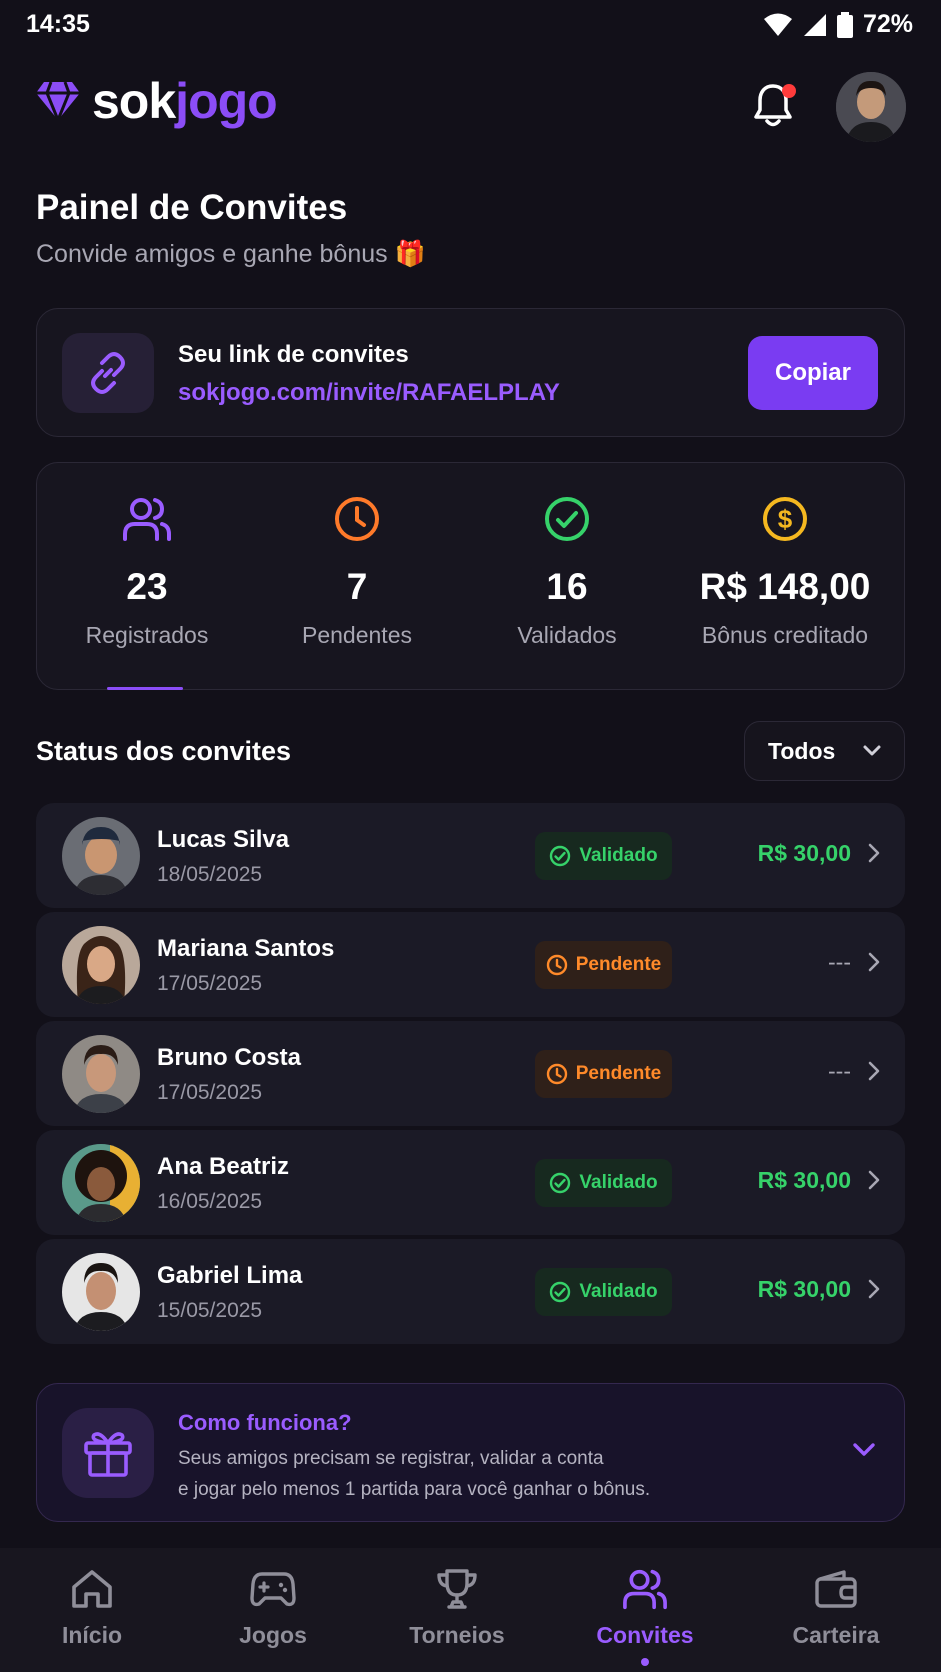 The image size is (941, 1672). What do you see at coordinates (147, 586) in the screenshot?
I see `stat-registered-value: 23` at bounding box center [147, 586].